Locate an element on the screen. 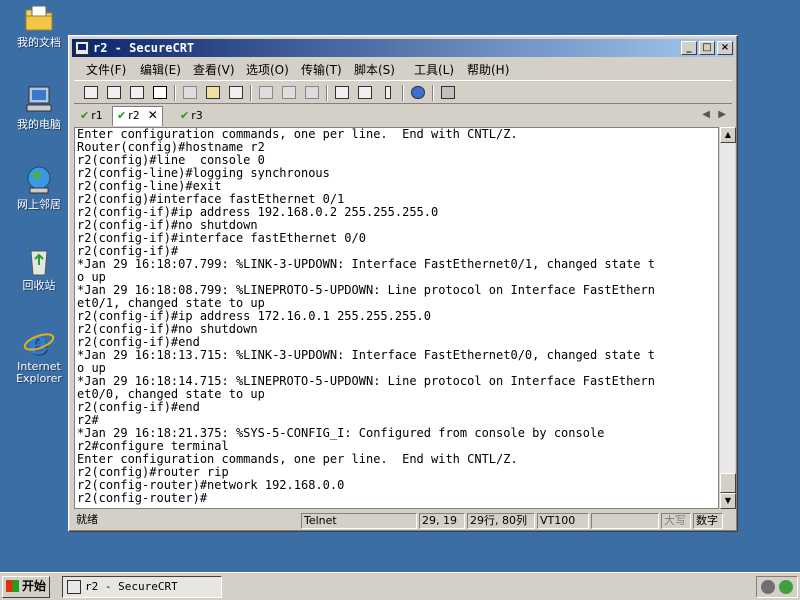  recycle-bin-icon is located at coordinates (39, 261).